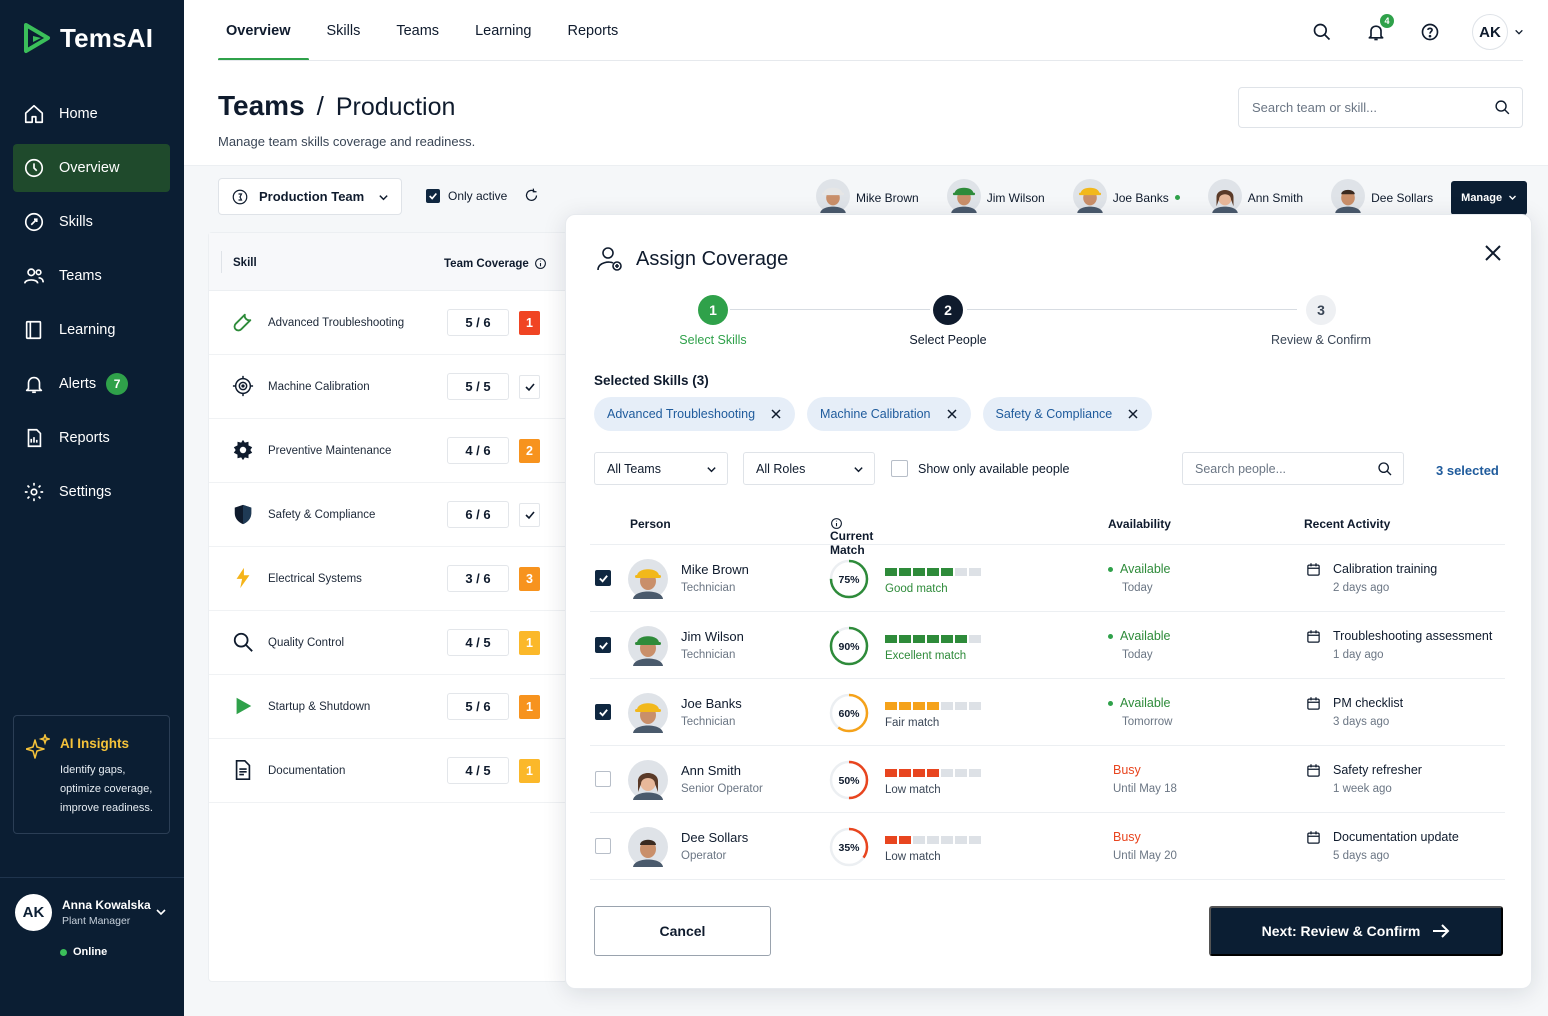 This screenshot has height=1016, width=1548. What do you see at coordinates (87, 38) in the screenshot?
I see `logo: TemsAI` at bounding box center [87, 38].